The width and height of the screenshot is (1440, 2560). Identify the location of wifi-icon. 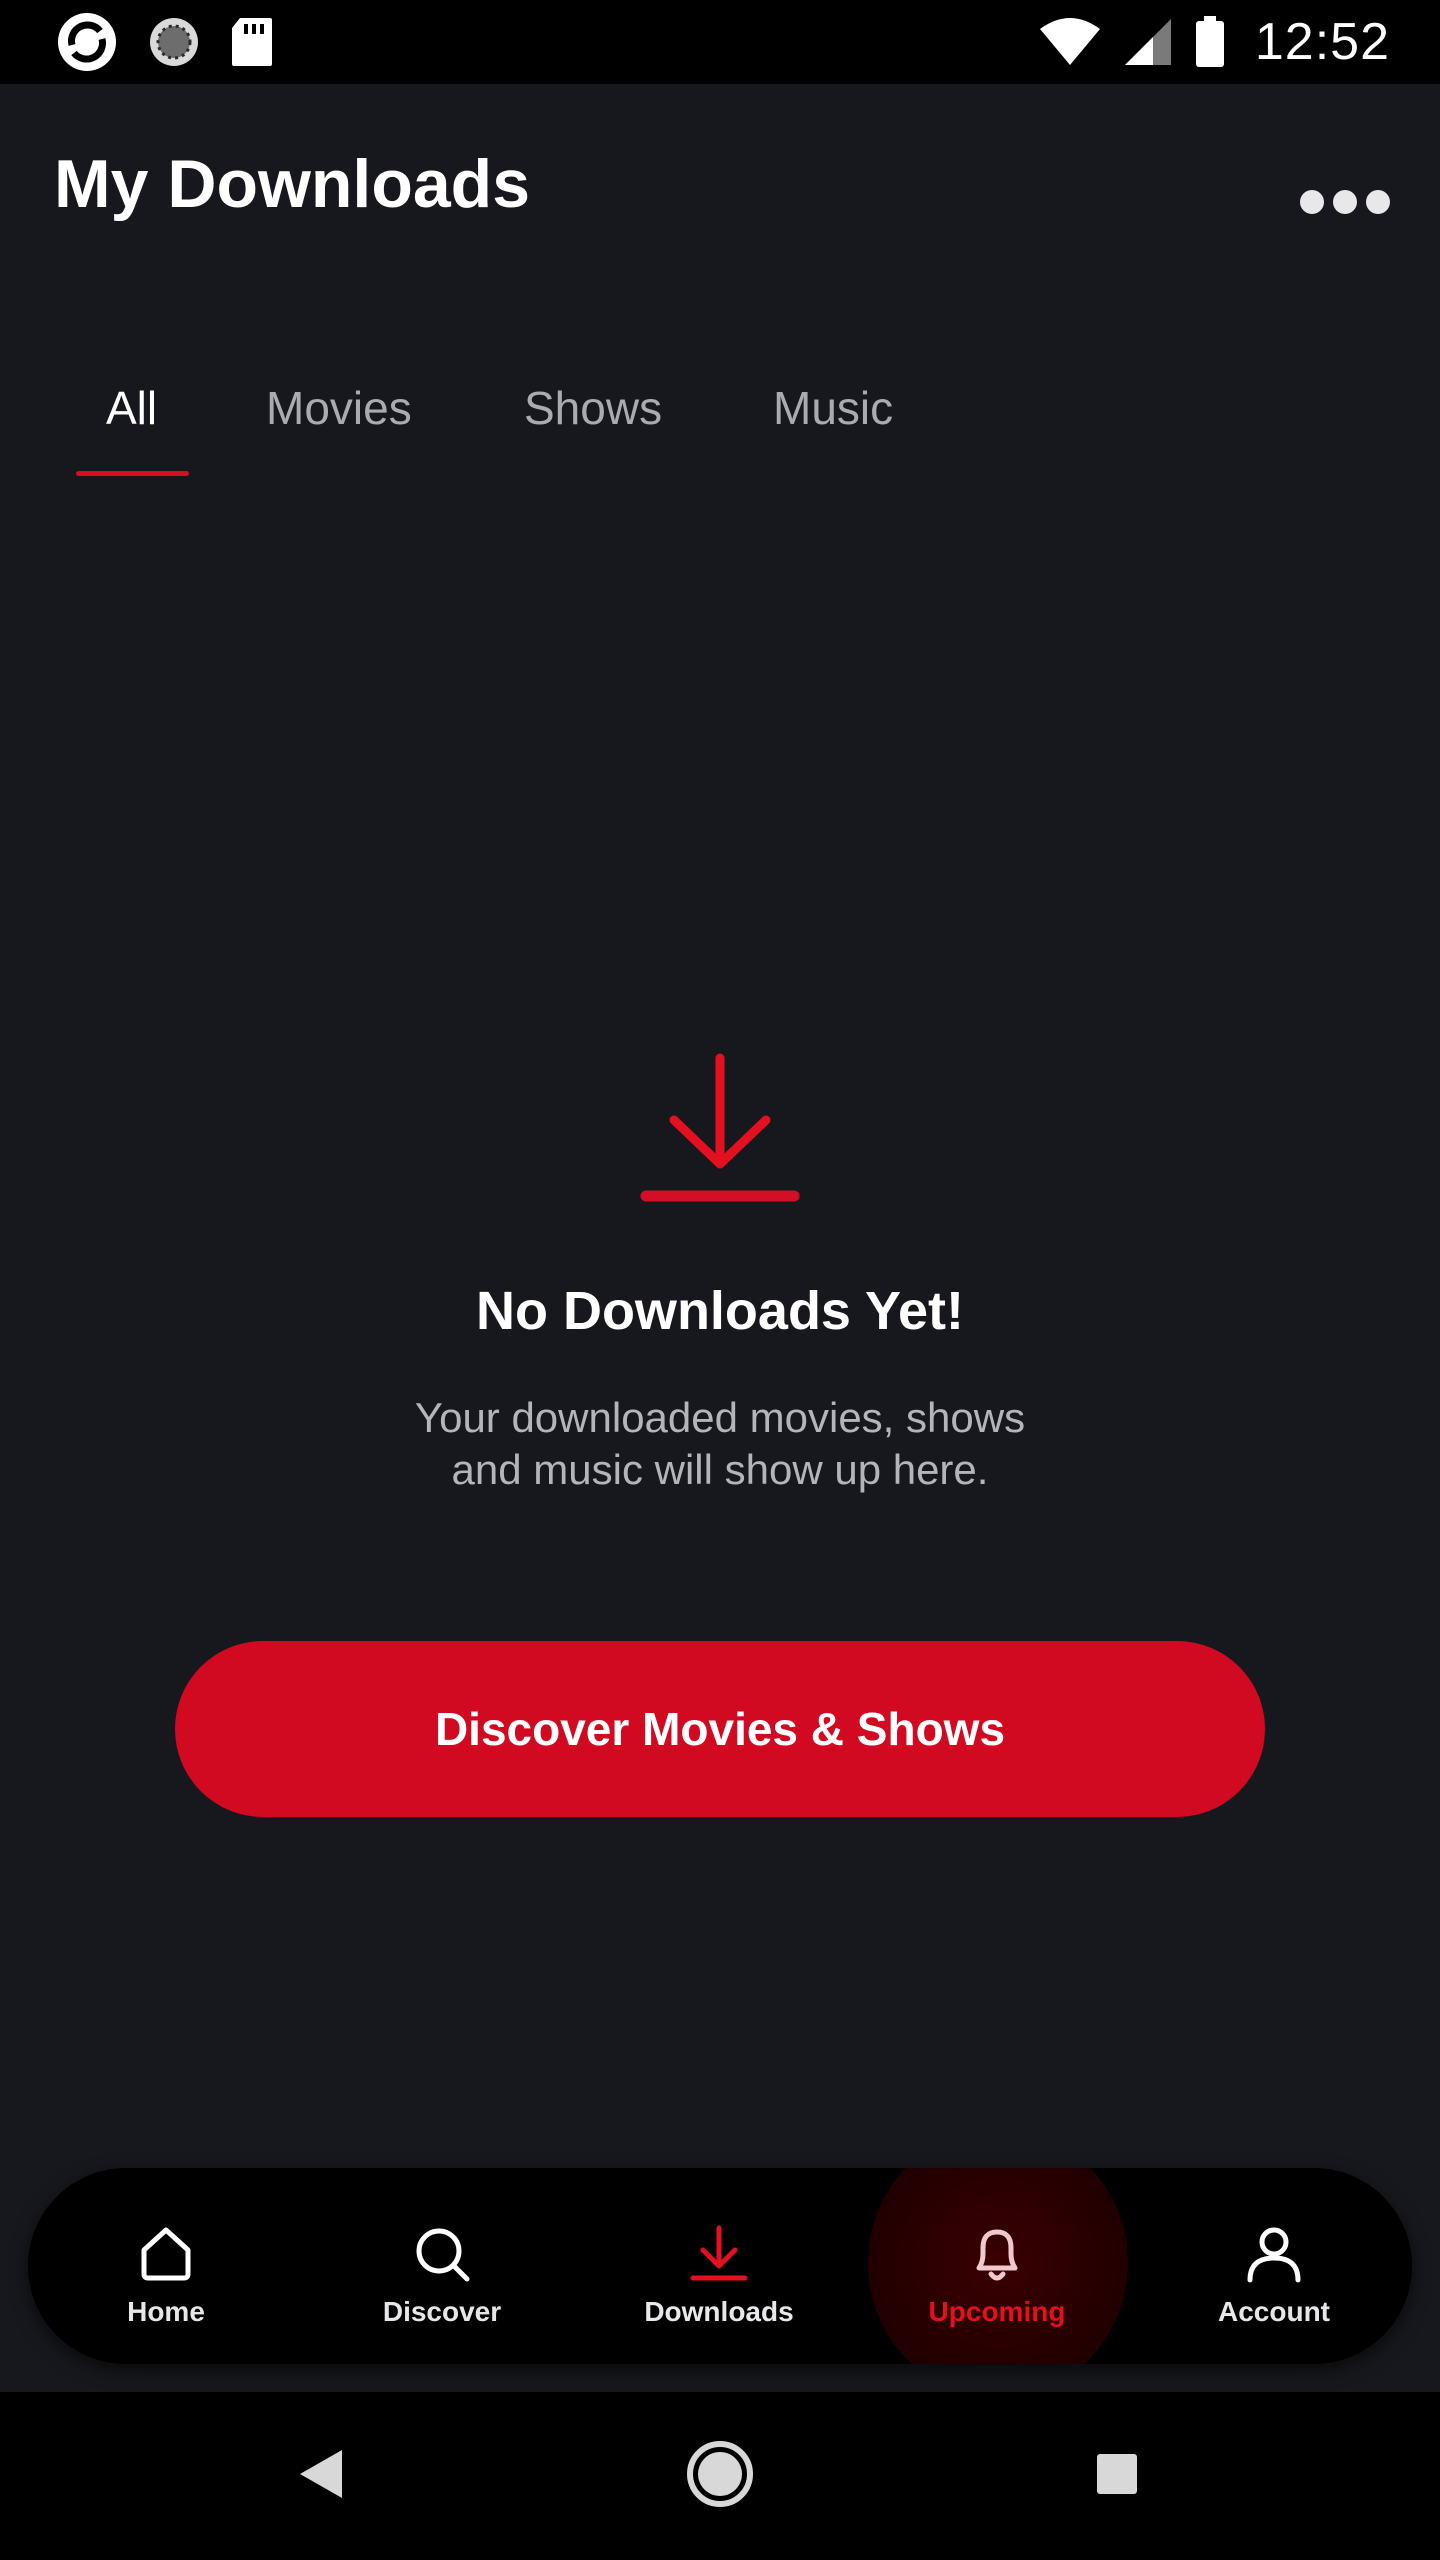
(1069, 41).